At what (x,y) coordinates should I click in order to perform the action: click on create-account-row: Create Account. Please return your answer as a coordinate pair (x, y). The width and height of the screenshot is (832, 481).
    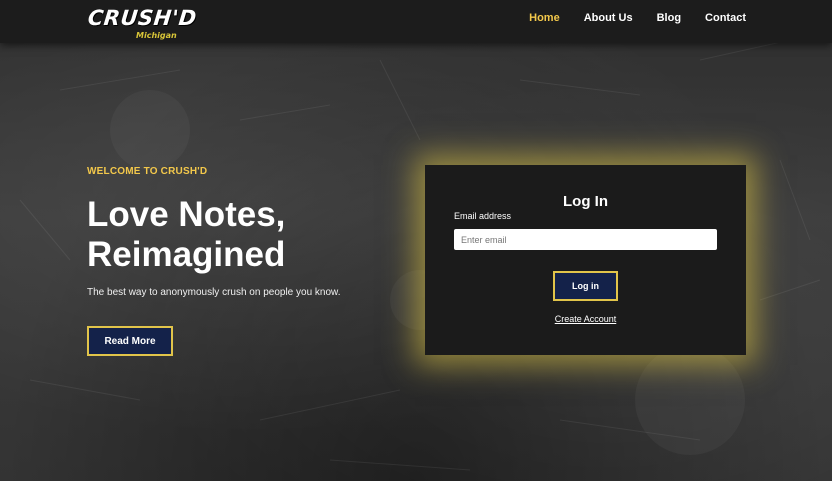
    Looking at the image, I should click on (585, 319).